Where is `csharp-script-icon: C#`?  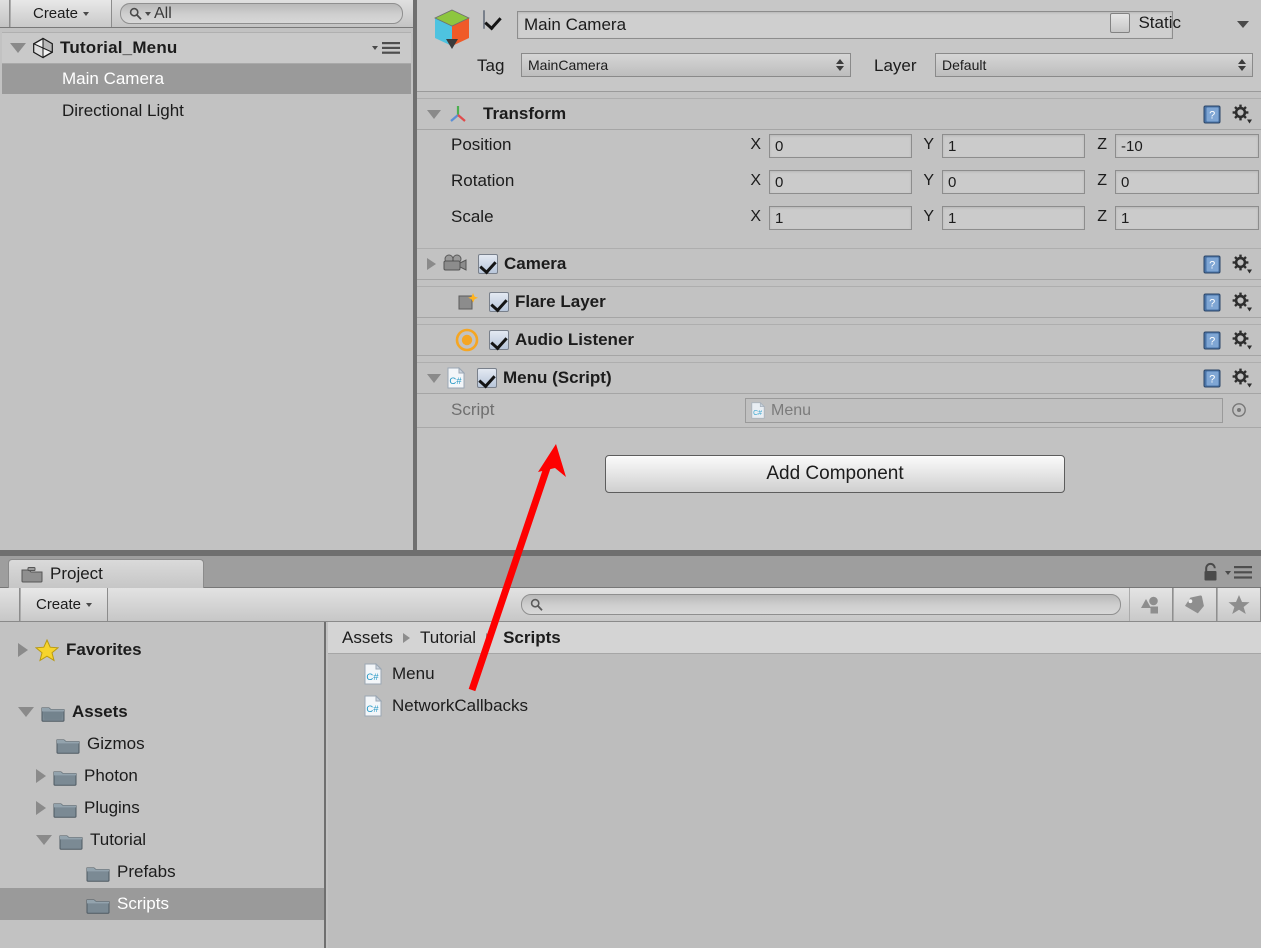 csharp-script-icon: C# is located at coordinates (373, 706).